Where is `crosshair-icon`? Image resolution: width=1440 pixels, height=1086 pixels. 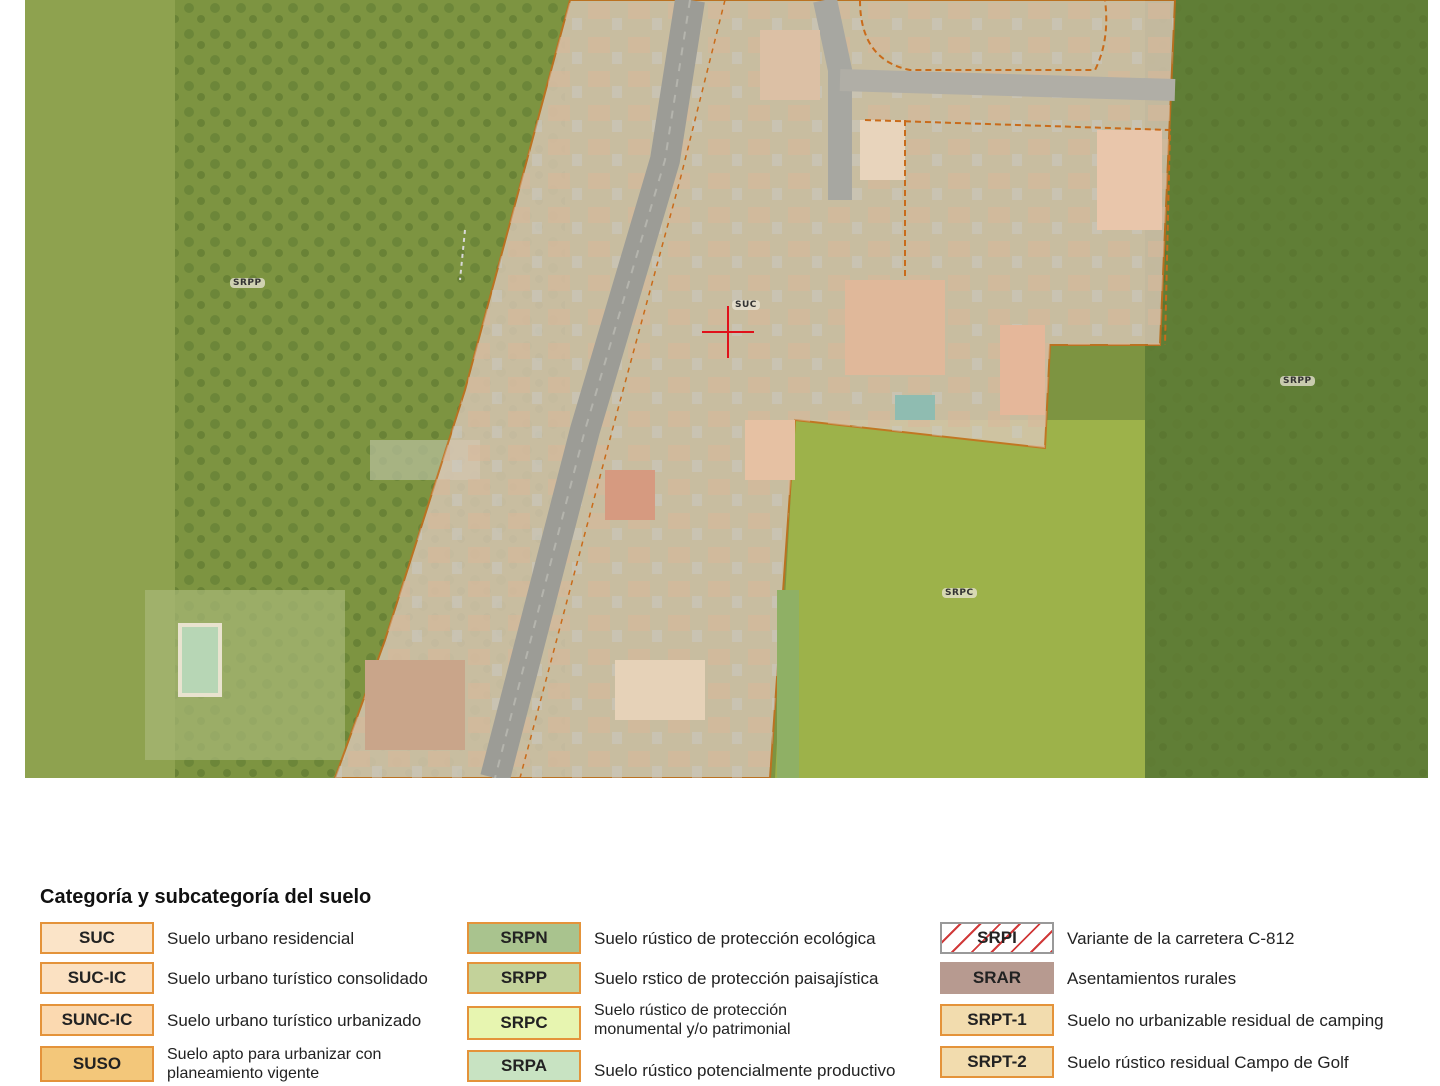
crosshair-icon is located at coordinates (728, 332).